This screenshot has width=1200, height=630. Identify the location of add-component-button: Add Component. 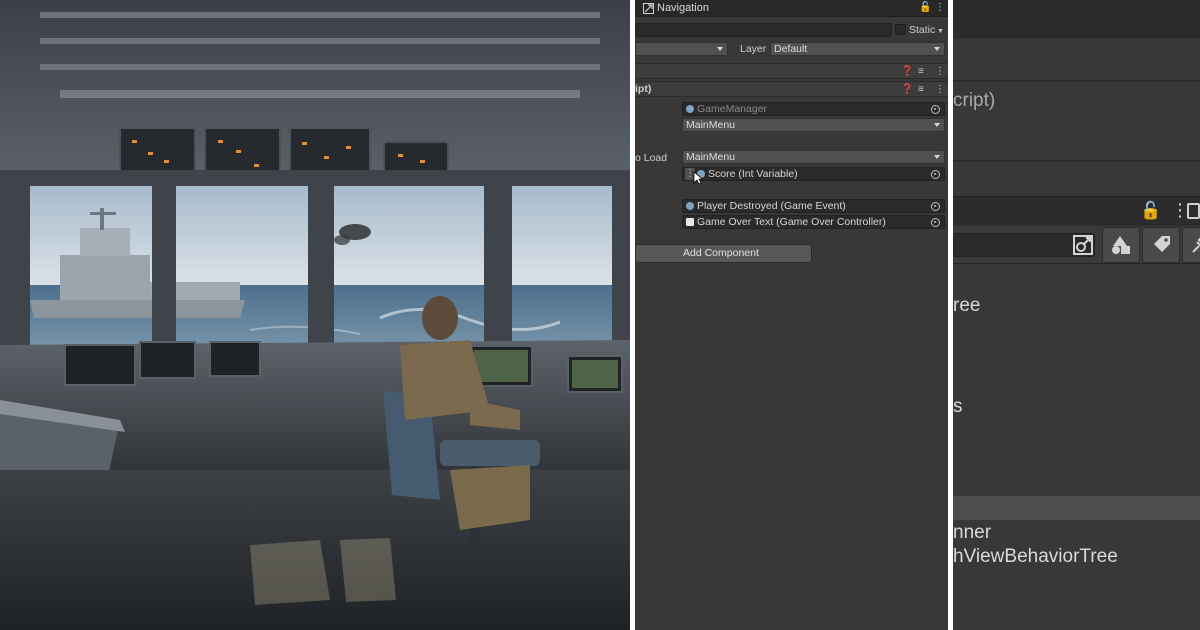
(723, 253).